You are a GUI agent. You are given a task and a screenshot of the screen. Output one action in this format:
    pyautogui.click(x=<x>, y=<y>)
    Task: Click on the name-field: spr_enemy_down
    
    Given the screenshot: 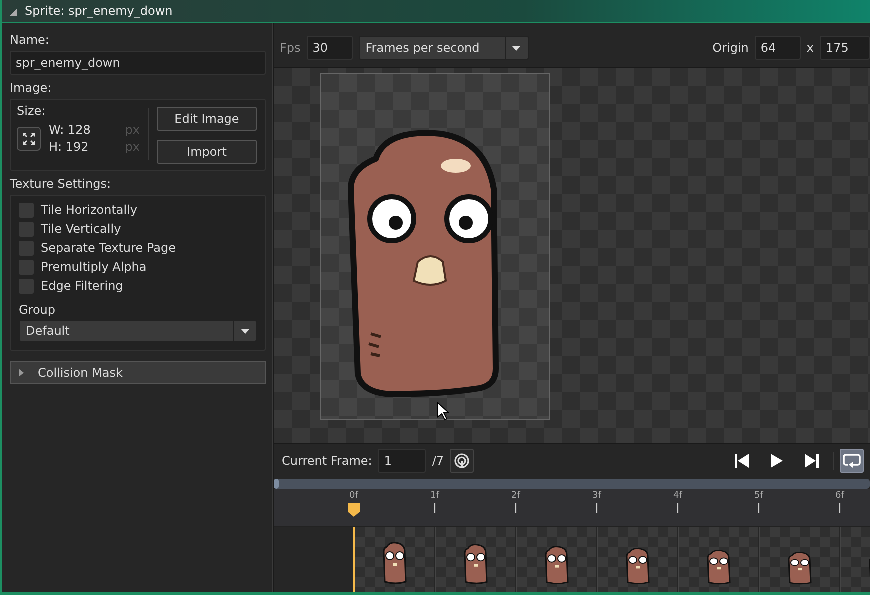 What is the action you would take?
    pyautogui.click(x=138, y=63)
    